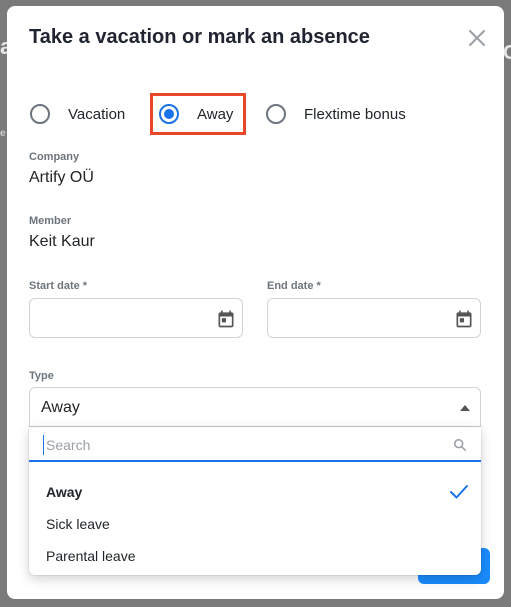  Describe the element at coordinates (255, 524) in the screenshot. I see `dropdown-option-sick-leave: Sick leave` at that location.